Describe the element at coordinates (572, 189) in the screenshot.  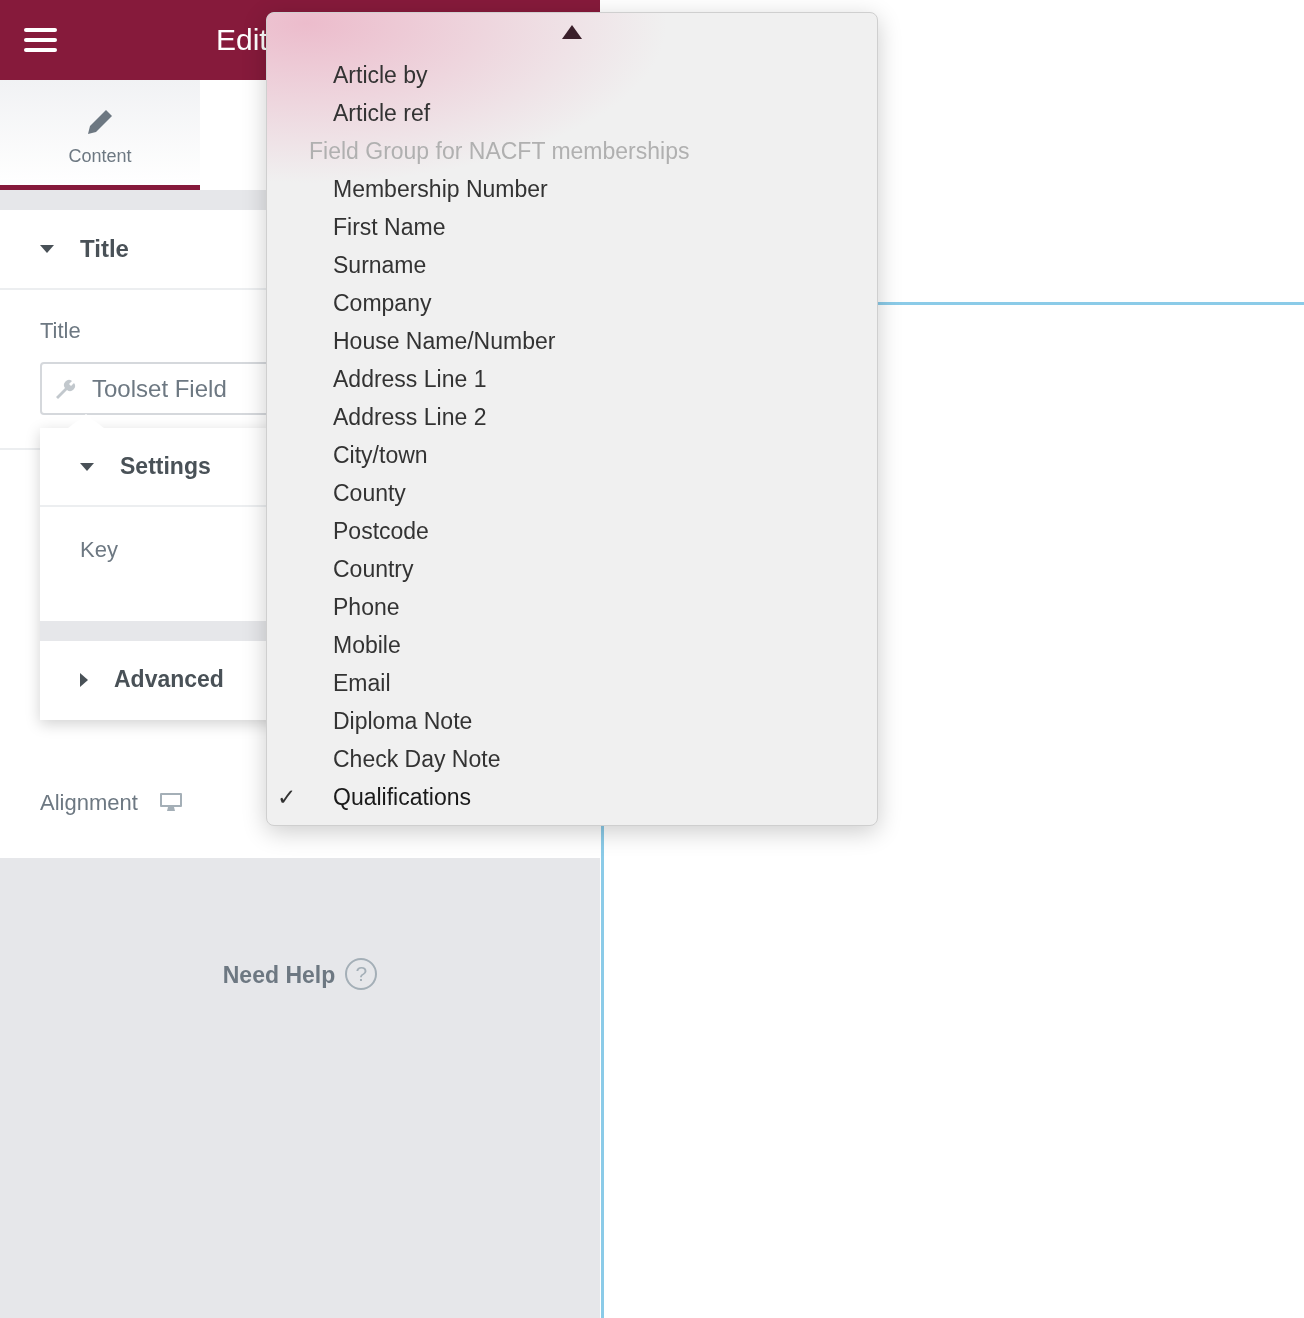
I see `dropdown-option: Membership Number` at that location.